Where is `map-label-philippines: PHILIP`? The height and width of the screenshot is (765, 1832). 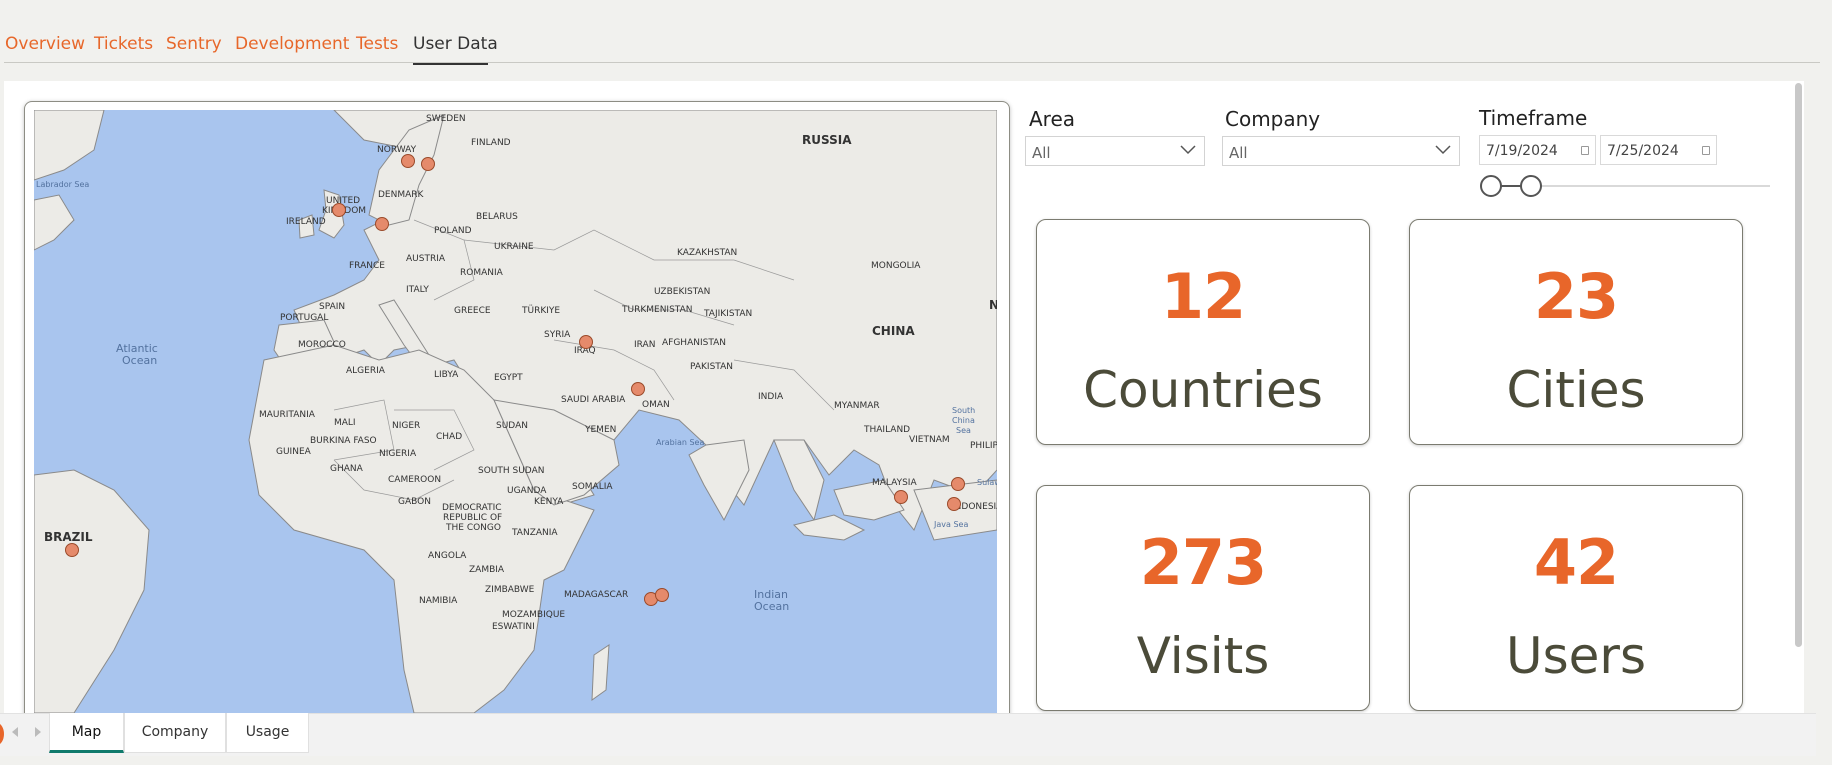
map-label-philippines: PHILIP is located at coordinates (983, 446).